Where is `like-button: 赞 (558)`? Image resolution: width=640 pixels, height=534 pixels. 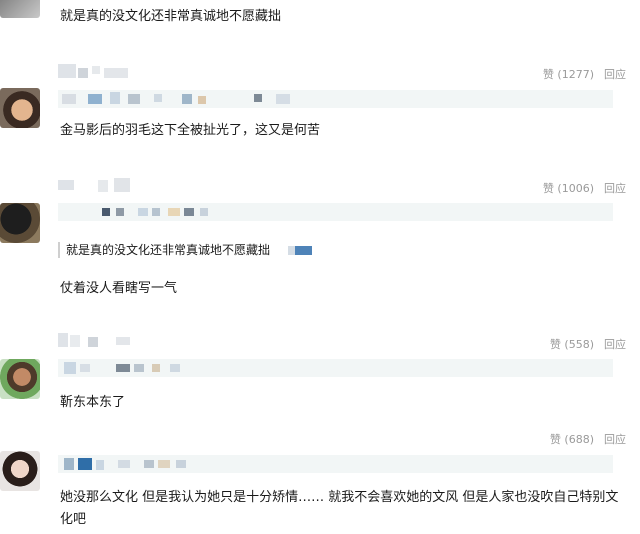 like-button: 赞 (558) is located at coordinates (572, 344).